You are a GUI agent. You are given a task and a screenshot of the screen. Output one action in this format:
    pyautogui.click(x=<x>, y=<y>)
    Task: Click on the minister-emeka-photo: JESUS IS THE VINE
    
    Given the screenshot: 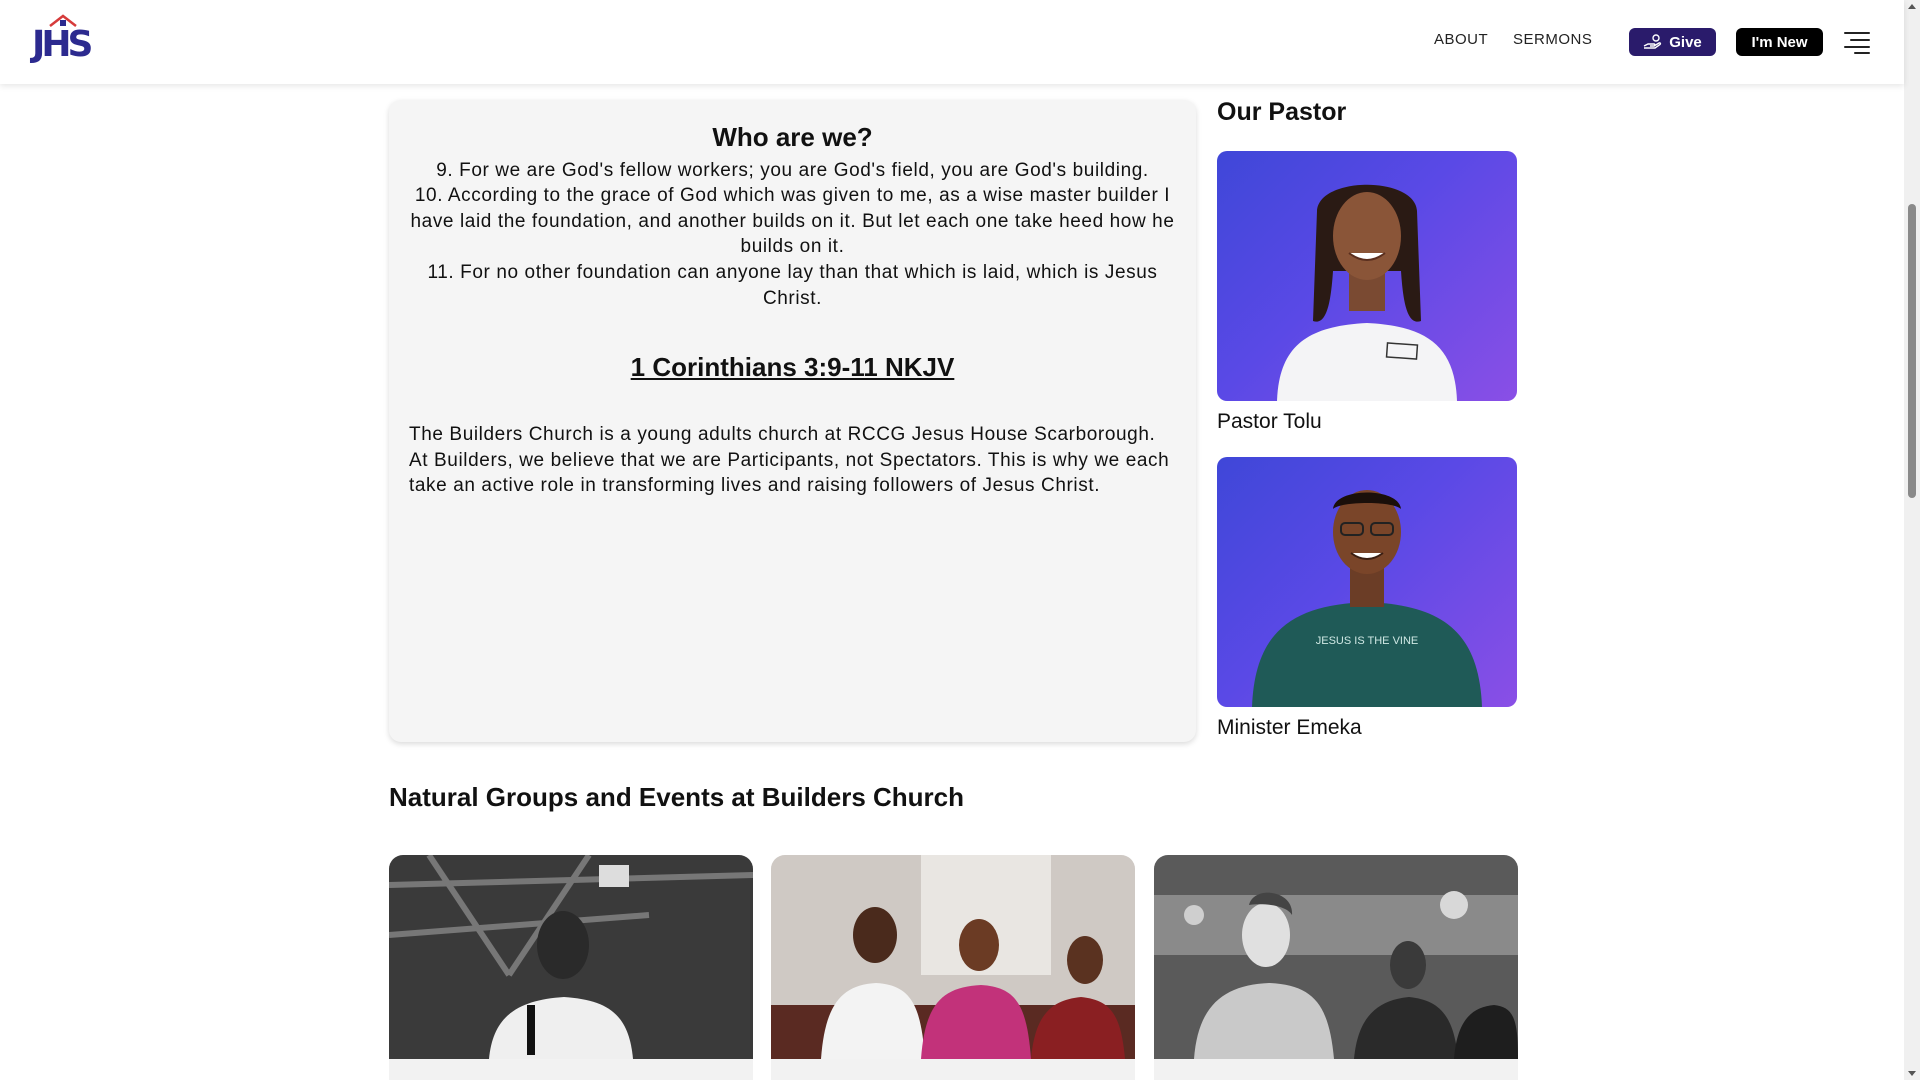 What is the action you would take?
    pyautogui.click(x=1367, y=582)
    